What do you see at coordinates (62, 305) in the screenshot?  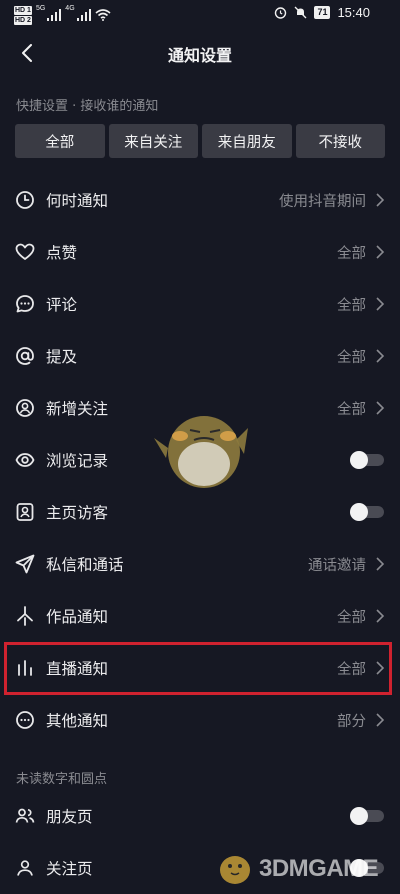 I see `setting-label: 评论` at bounding box center [62, 305].